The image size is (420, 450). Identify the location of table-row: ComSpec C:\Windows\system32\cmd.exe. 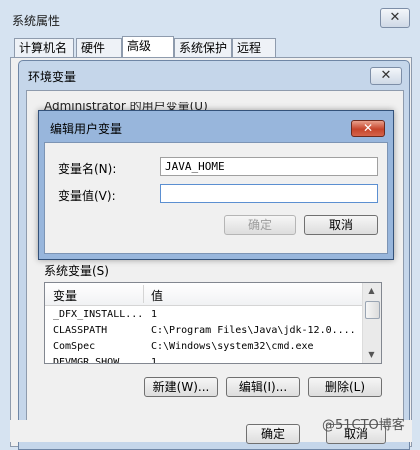
(204, 347).